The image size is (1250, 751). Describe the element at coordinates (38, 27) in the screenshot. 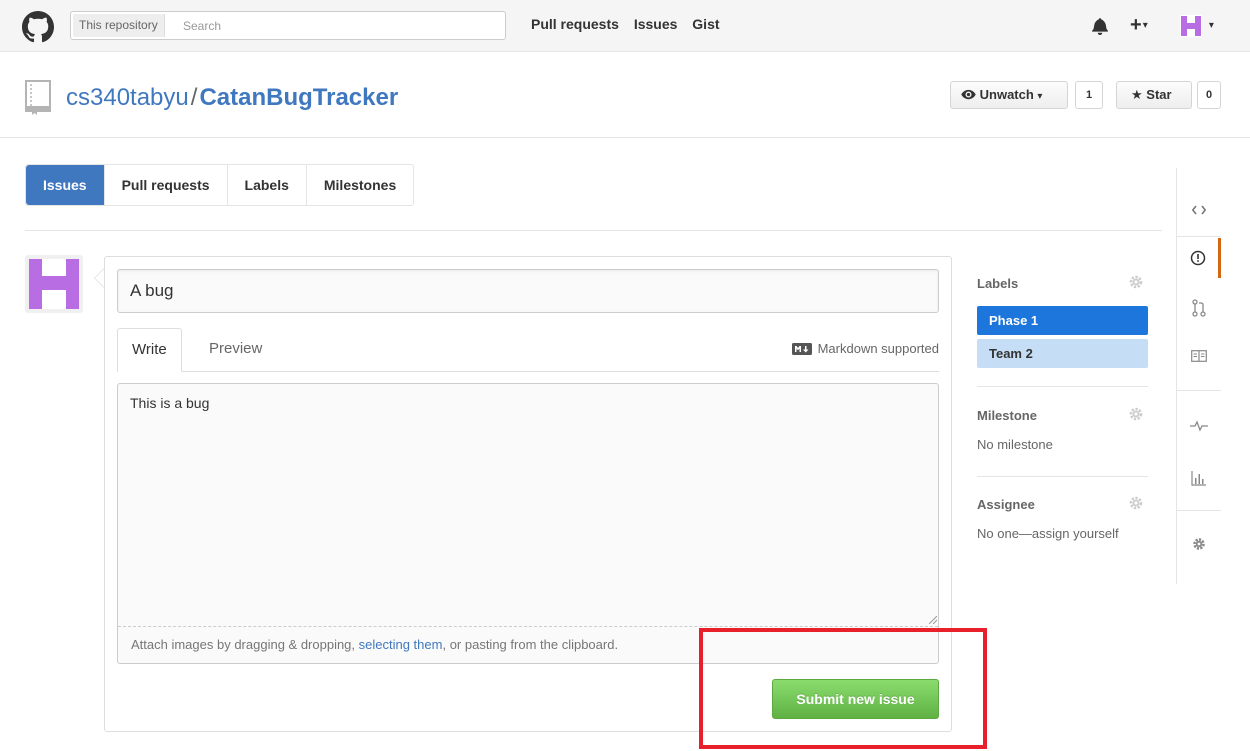

I see `github-logo-icon` at that location.